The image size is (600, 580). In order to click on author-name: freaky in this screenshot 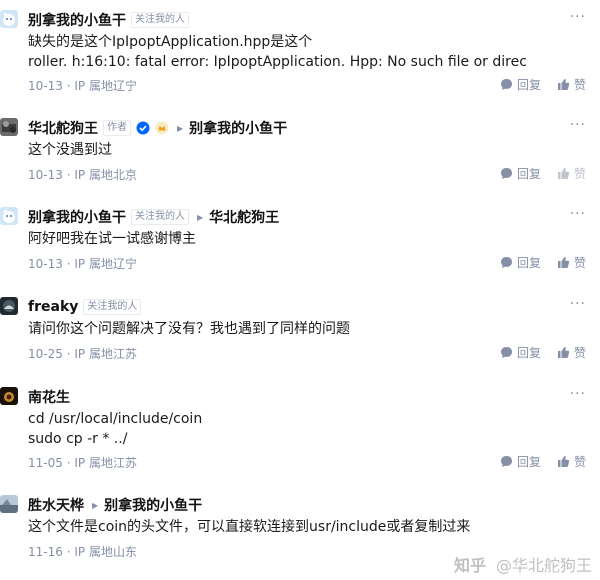, I will do `click(53, 307)`.